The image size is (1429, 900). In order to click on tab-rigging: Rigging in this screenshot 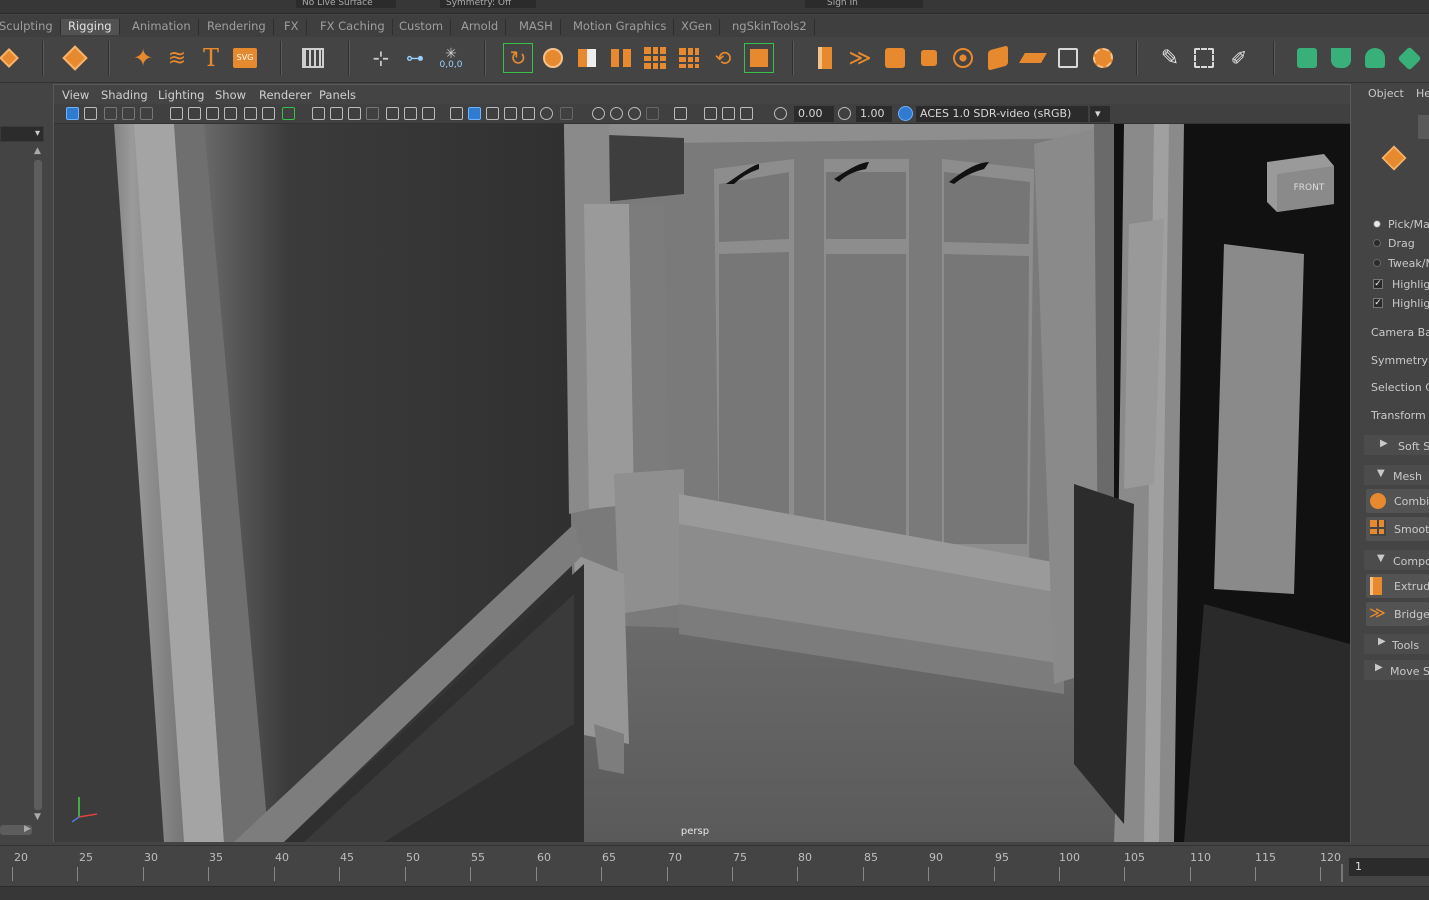, I will do `click(90, 27)`.